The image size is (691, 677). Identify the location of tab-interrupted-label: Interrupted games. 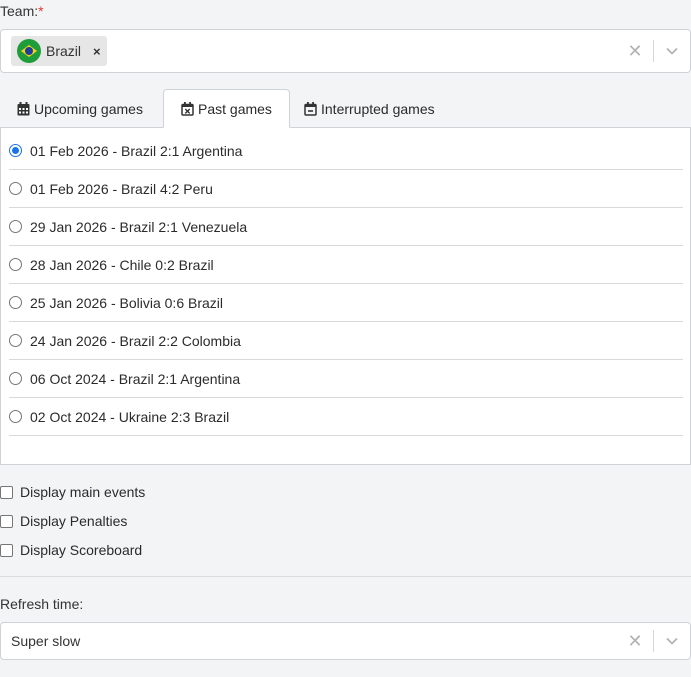
(378, 108).